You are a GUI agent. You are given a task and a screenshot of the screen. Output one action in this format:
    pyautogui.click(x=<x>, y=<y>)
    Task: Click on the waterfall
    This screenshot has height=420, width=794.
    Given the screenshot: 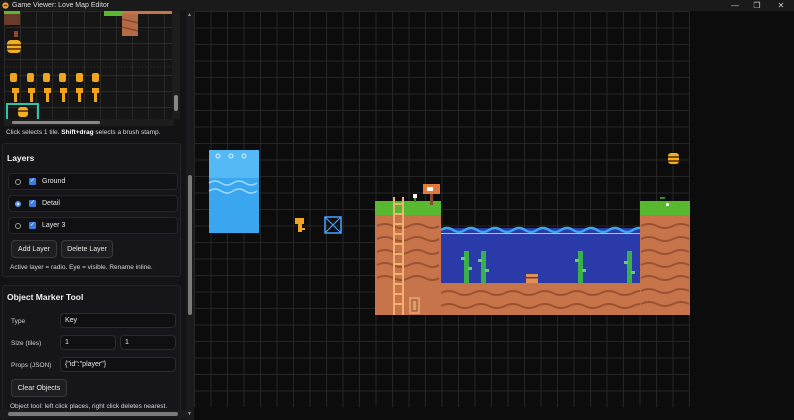 What is the action you would take?
    pyautogui.click(x=233, y=191)
    